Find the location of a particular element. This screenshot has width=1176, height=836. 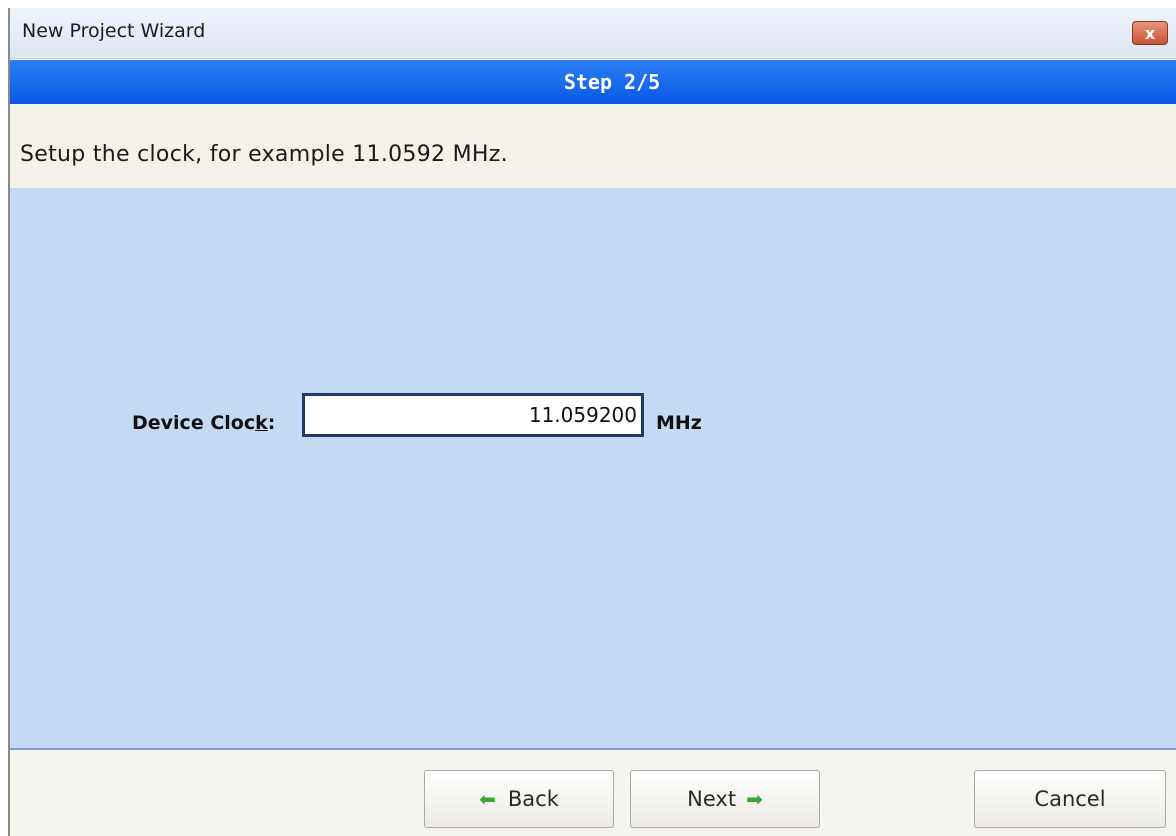

device-clock-label-mnemonic: k is located at coordinates (261, 423).